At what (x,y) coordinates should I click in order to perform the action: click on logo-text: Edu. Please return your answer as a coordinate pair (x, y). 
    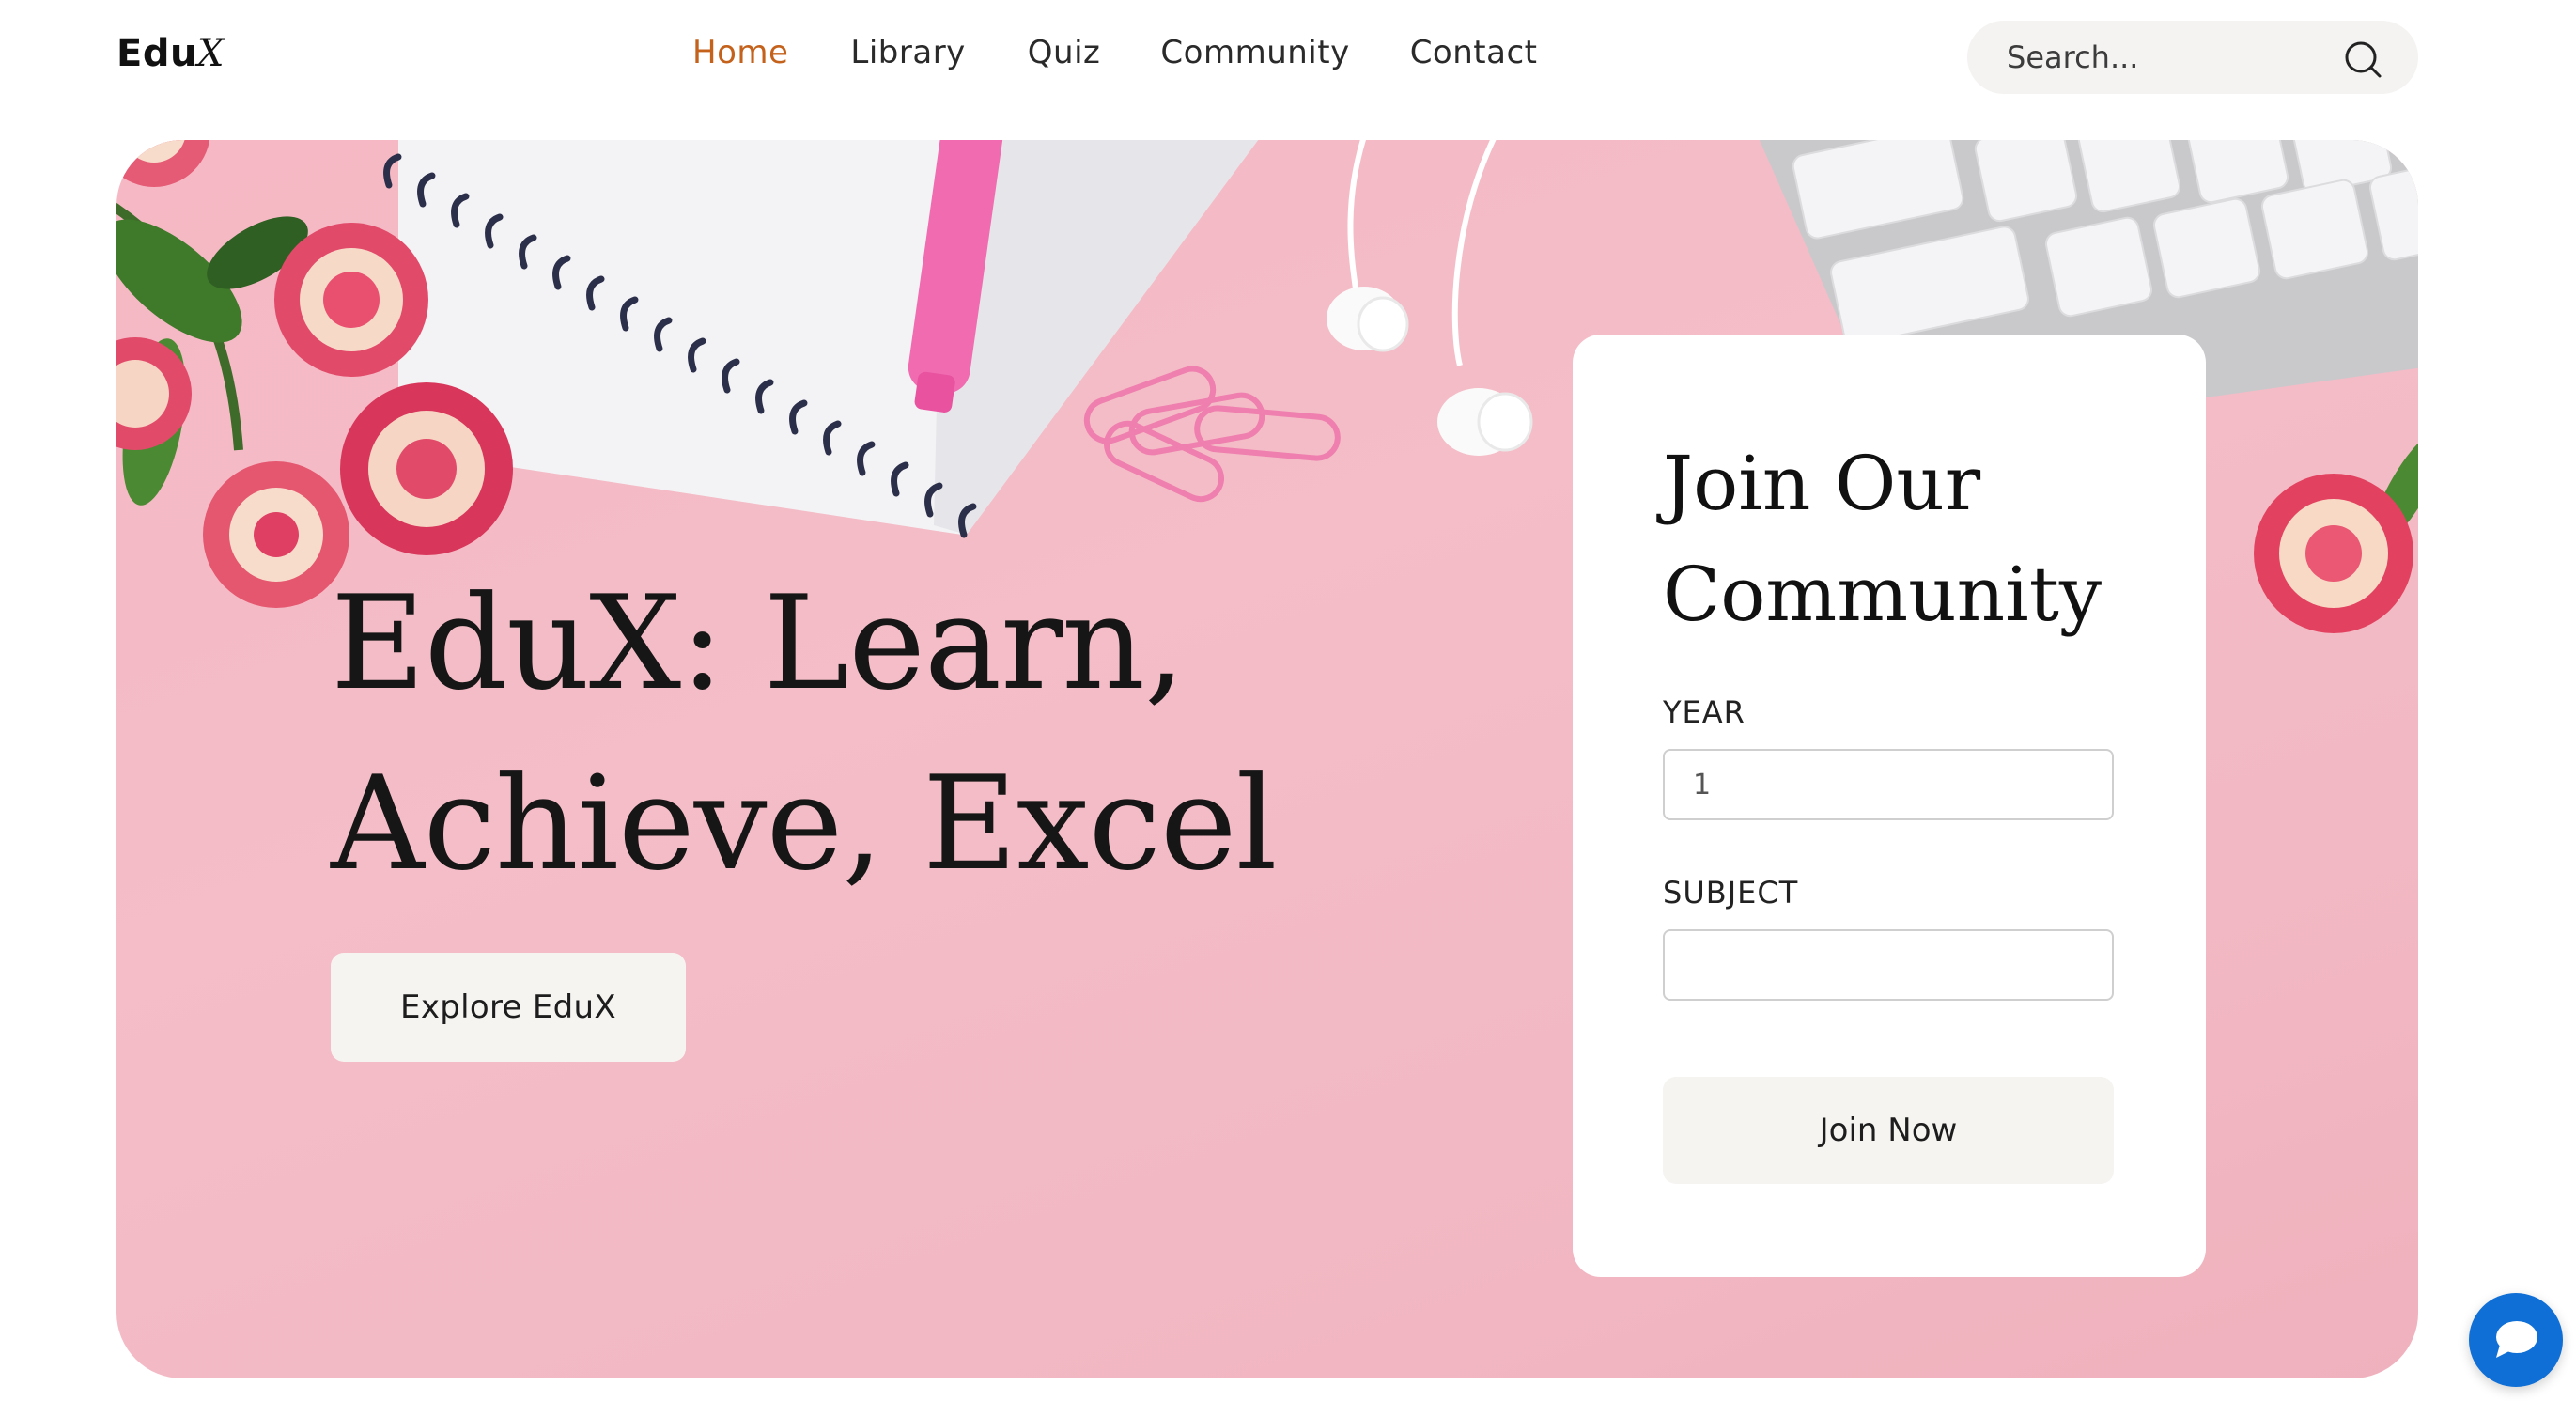
    Looking at the image, I should click on (157, 54).